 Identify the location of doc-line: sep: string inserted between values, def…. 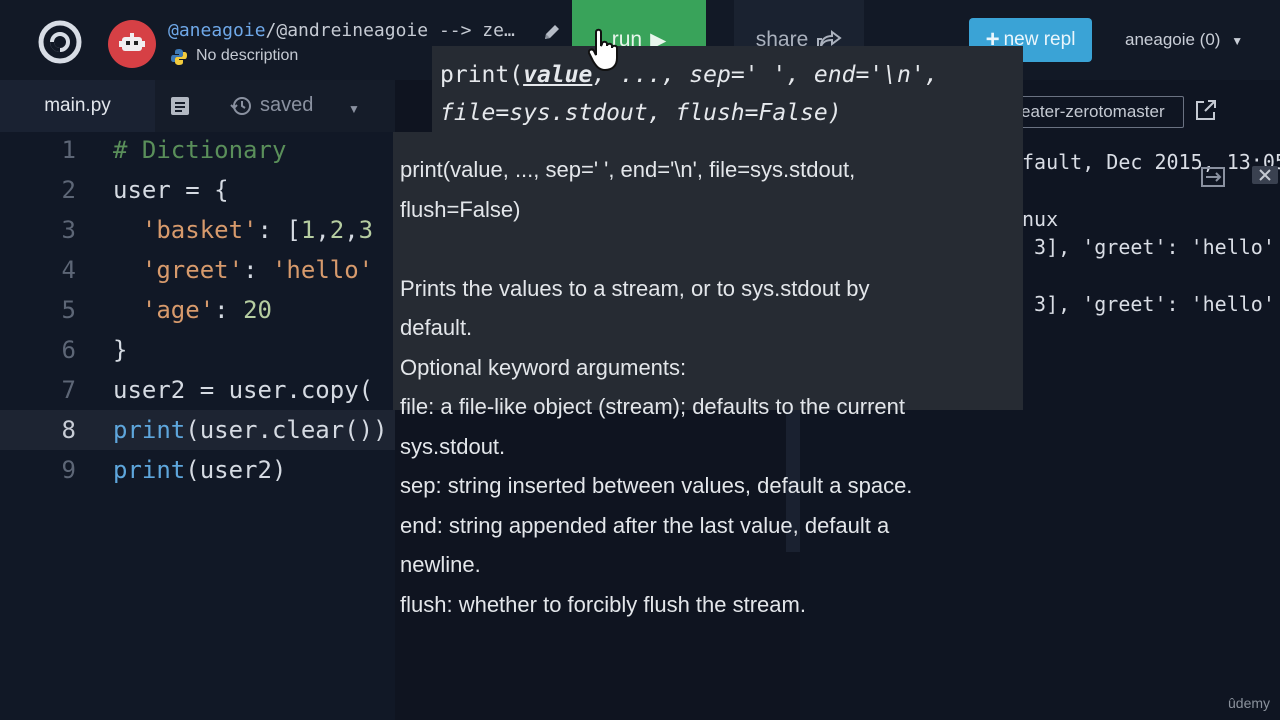
(656, 485).